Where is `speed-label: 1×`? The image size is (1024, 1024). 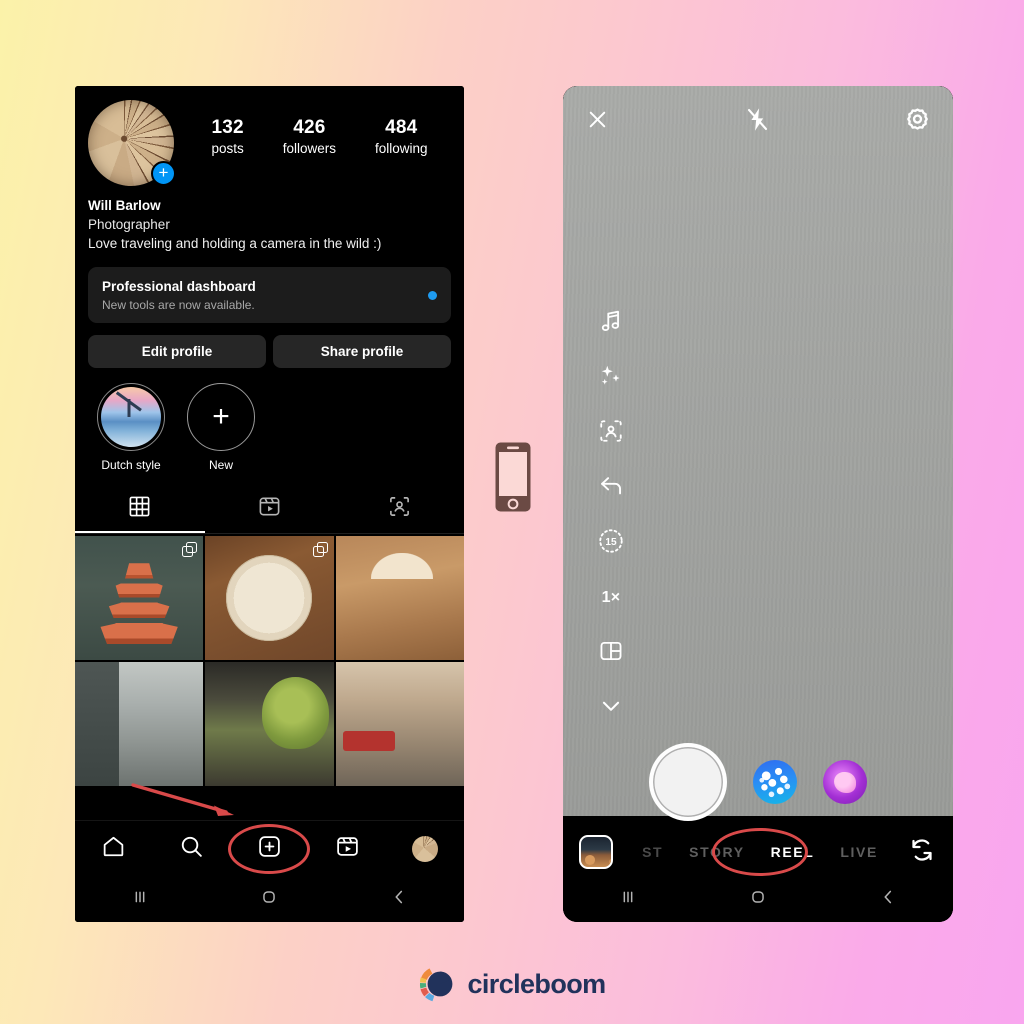 speed-label: 1× is located at coordinates (611, 597).